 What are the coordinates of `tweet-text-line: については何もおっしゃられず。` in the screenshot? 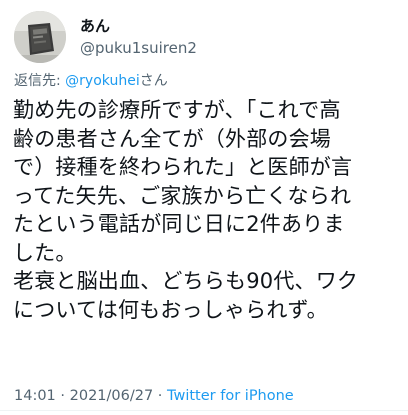 It's located at (170, 309).